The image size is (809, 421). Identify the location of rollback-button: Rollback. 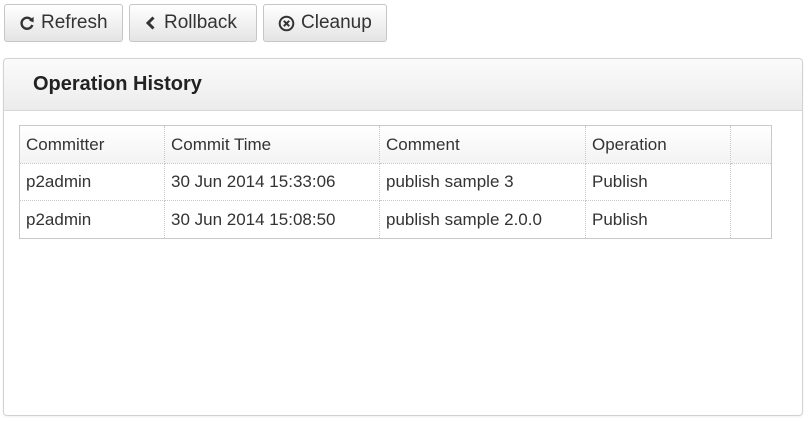
(193, 23).